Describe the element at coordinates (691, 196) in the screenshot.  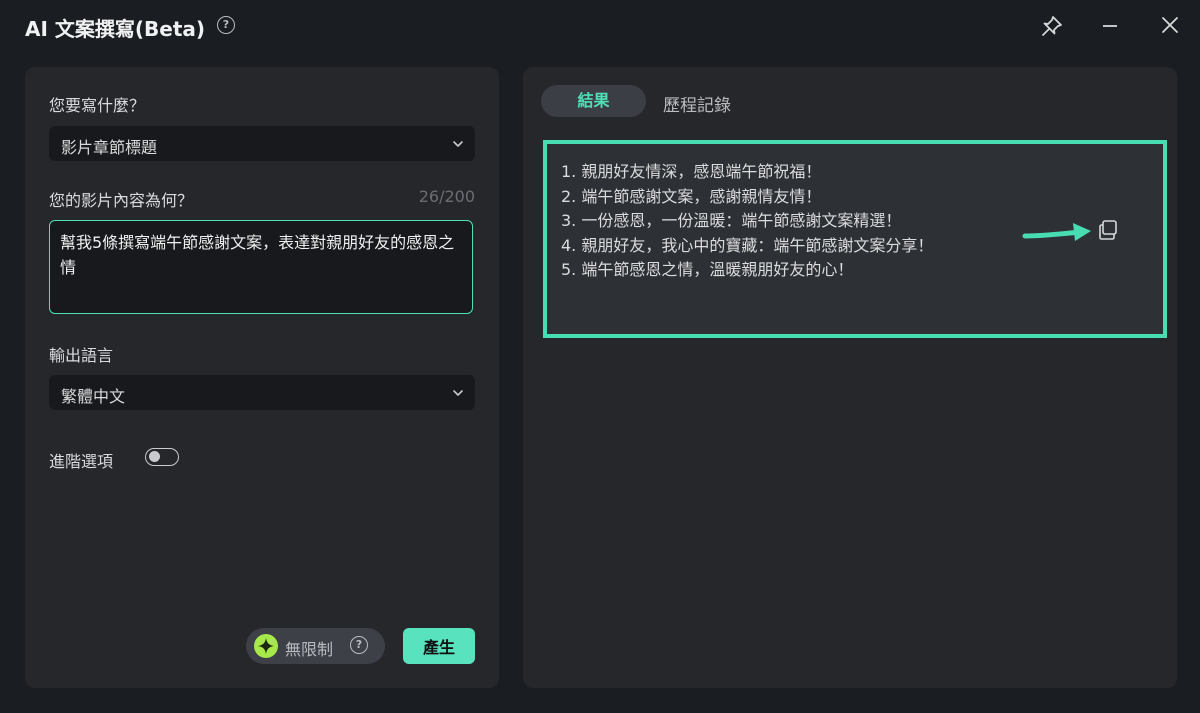
I see `result-item: 2. 端午節感謝文案，感謝親情友情！` at that location.